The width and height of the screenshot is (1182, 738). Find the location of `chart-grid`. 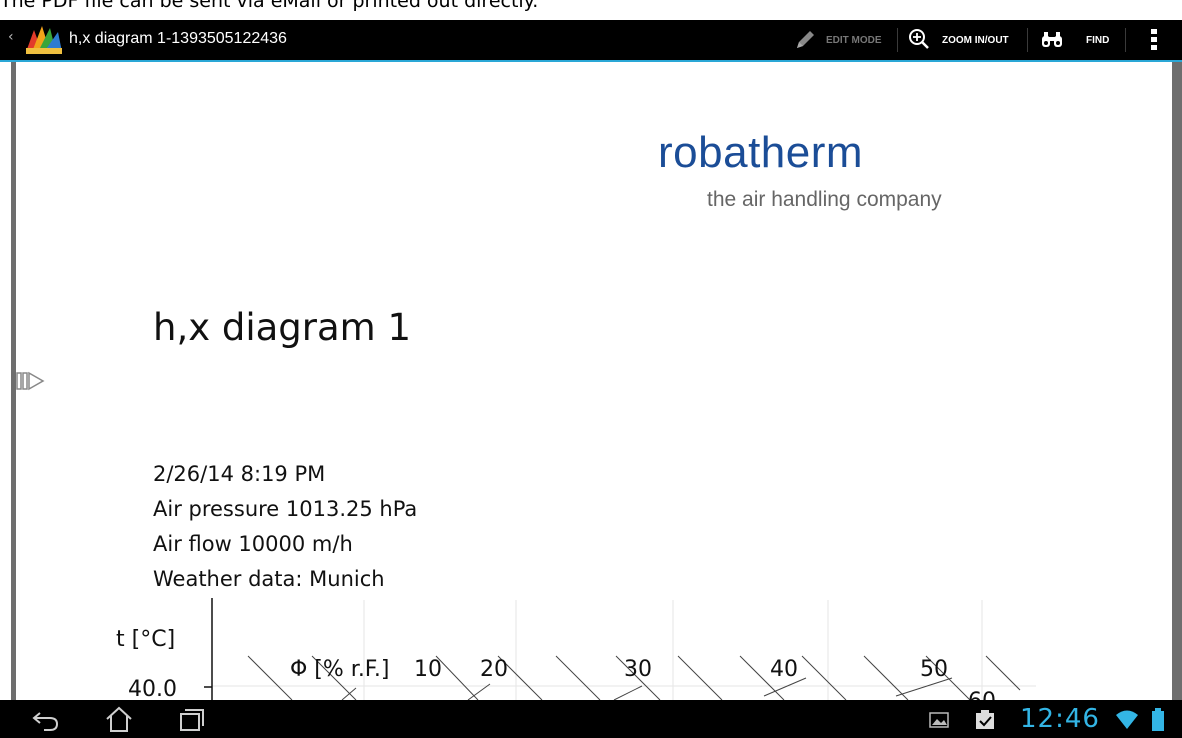

chart-grid is located at coordinates (624, 650).